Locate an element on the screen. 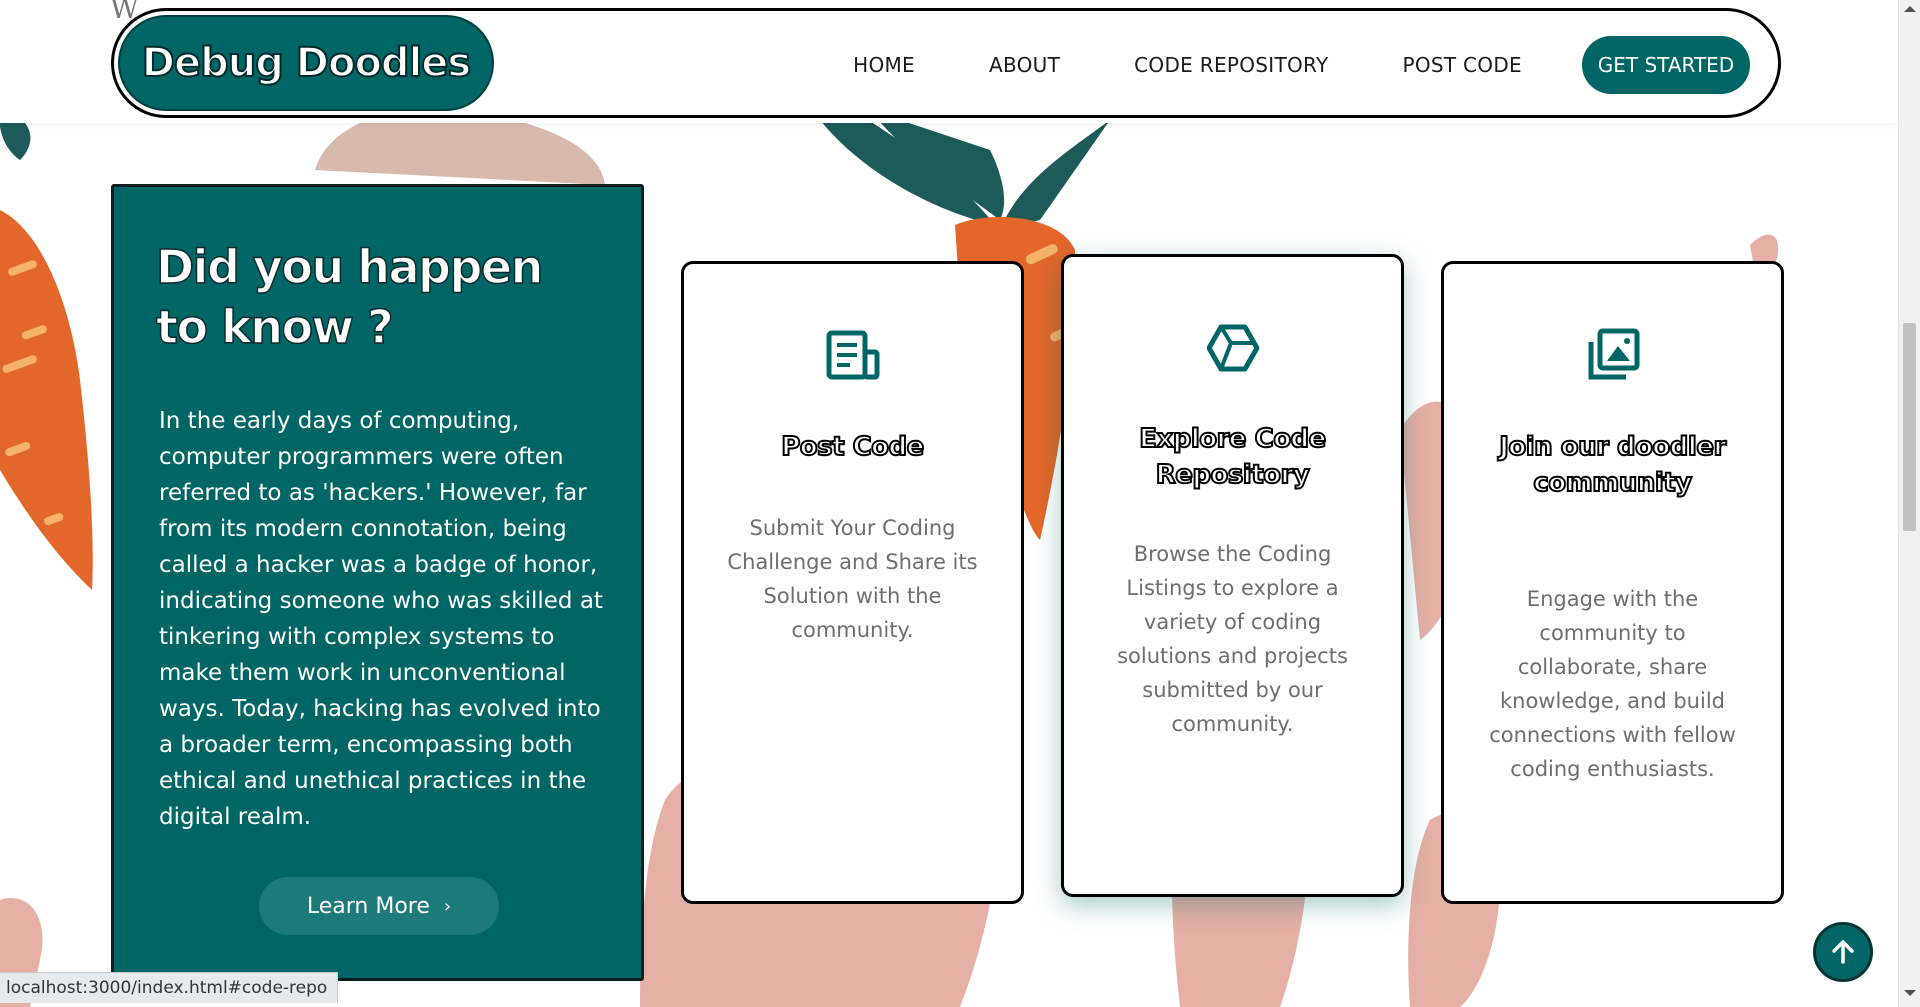  logo: Debug Doodles is located at coordinates (306, 63).